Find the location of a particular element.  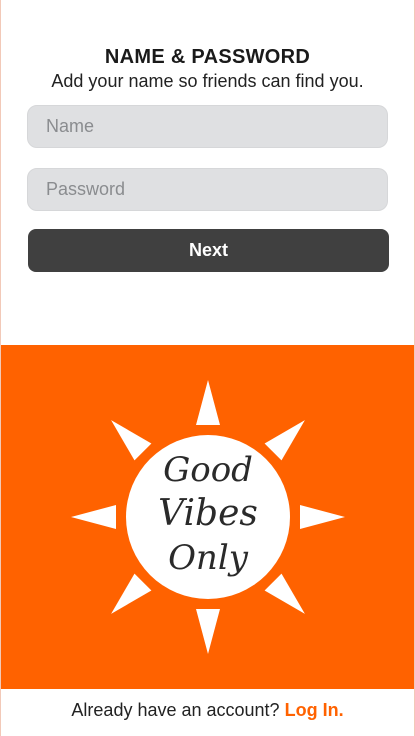

hero-line-3: Only is located at coordinates (208, 558).